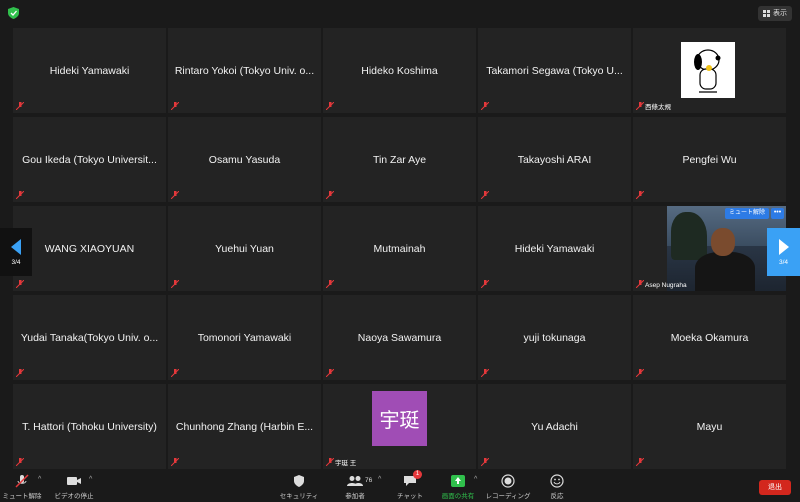 The height and width of the screenshot is (502, 800). What do you see at coordinates (458, 481) in the screenshot?
I see `share-screen-icon` at bounding box center [458, 481].